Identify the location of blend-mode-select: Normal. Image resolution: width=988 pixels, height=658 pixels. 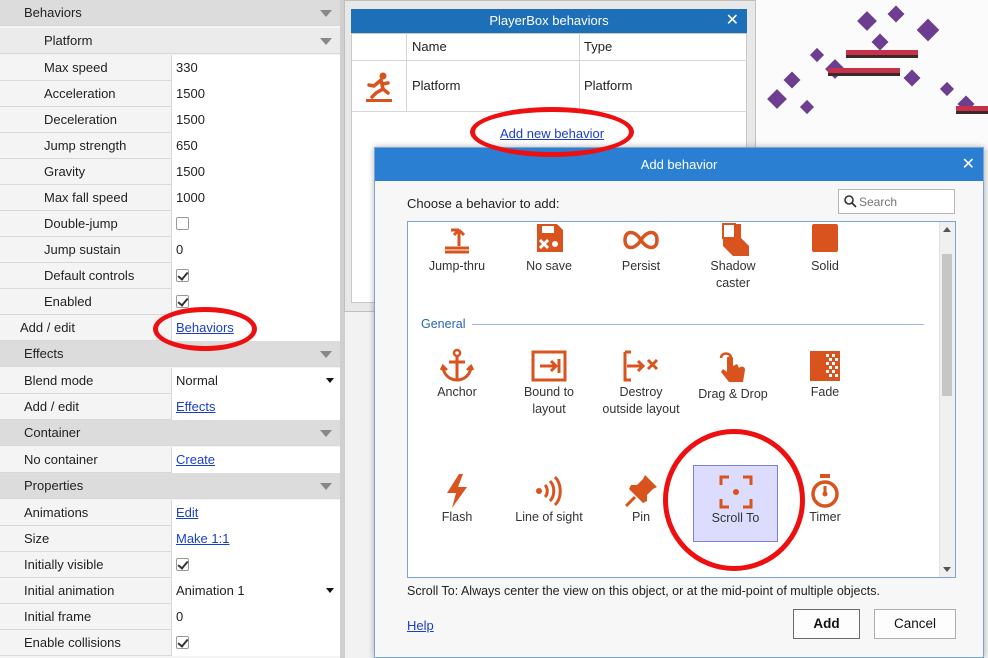
(255, 381).